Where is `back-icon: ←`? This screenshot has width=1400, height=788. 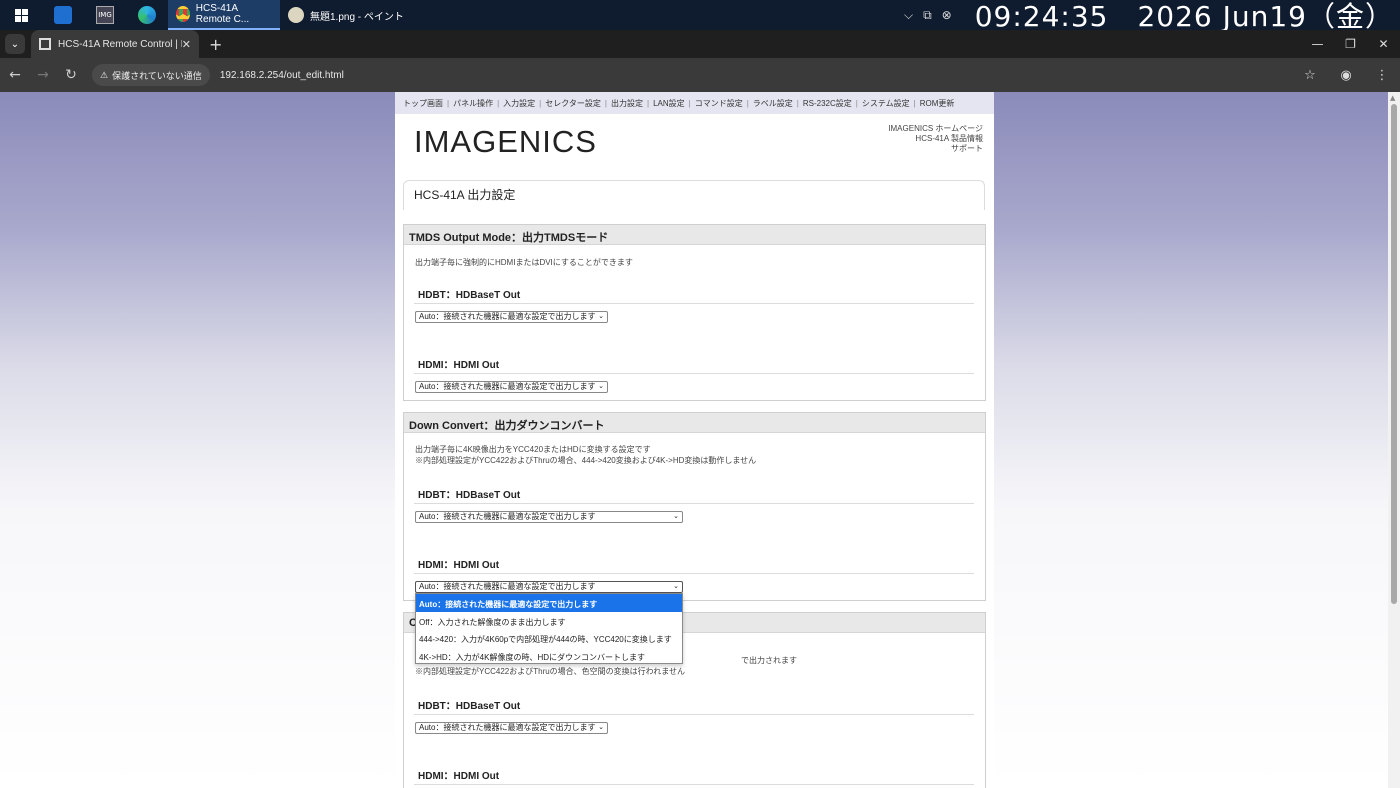 back-icon: ← is located at coordinates (15, 75).